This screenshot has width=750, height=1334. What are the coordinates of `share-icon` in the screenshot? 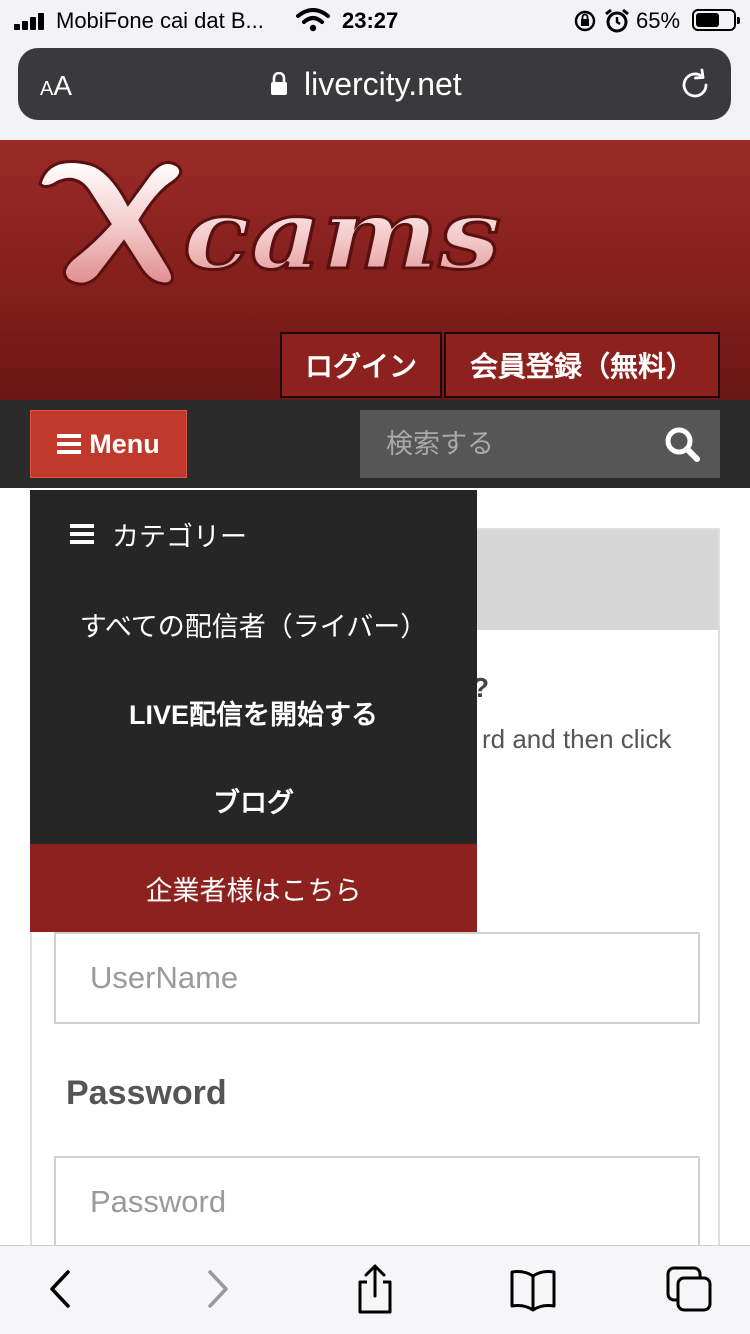 It's located at (375, 1289).